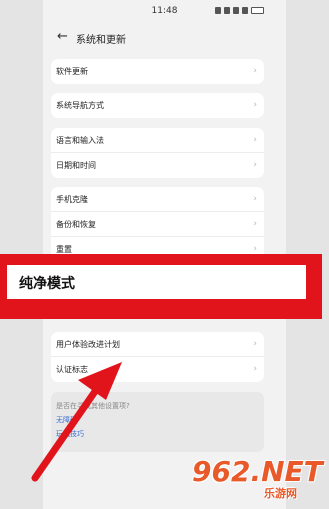 This screenshot has height=509, width=329. What do you see at coordinates (72, 199) in the screenshot?
I see `setting-label: 手机克隆` at bounding box center [72, 199].